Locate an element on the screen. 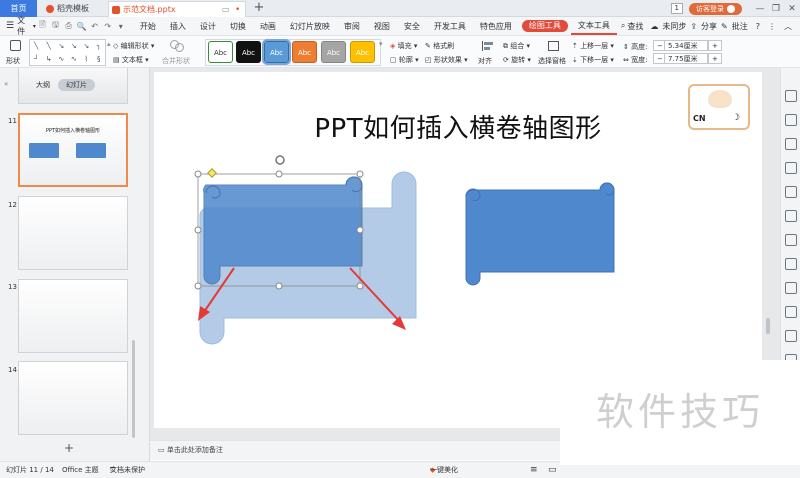  layers-icon is located at coordinates (791, 144).